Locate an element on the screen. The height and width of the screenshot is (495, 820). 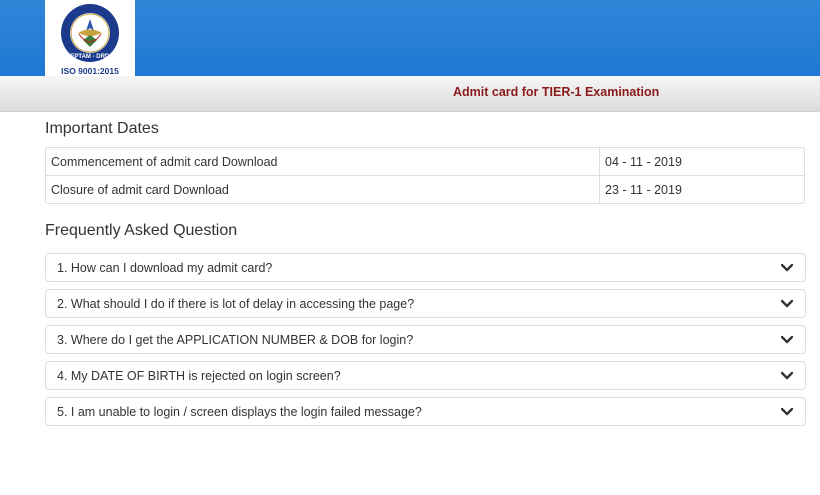
date-value: 04 - 11 - 2019 is located at coordinates (701, 162).